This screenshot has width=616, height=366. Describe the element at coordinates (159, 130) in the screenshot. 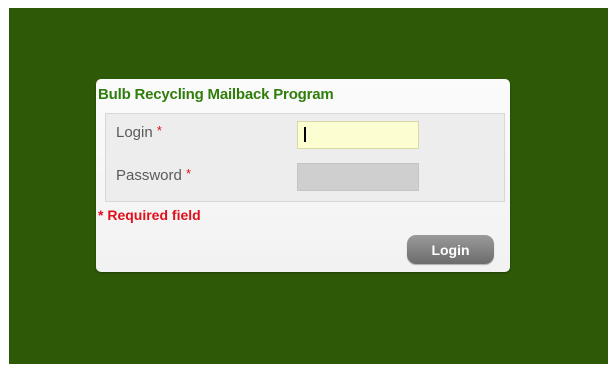

I see `login-required-marker: *` at that location.